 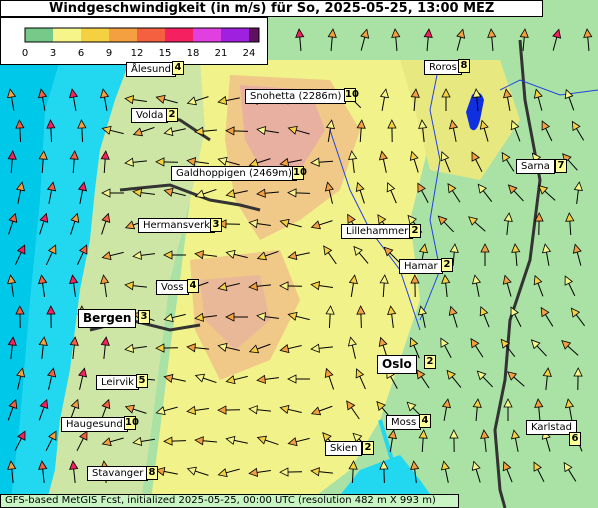 I want to click on station-wind-value: 10, so click(x=131, y=423).